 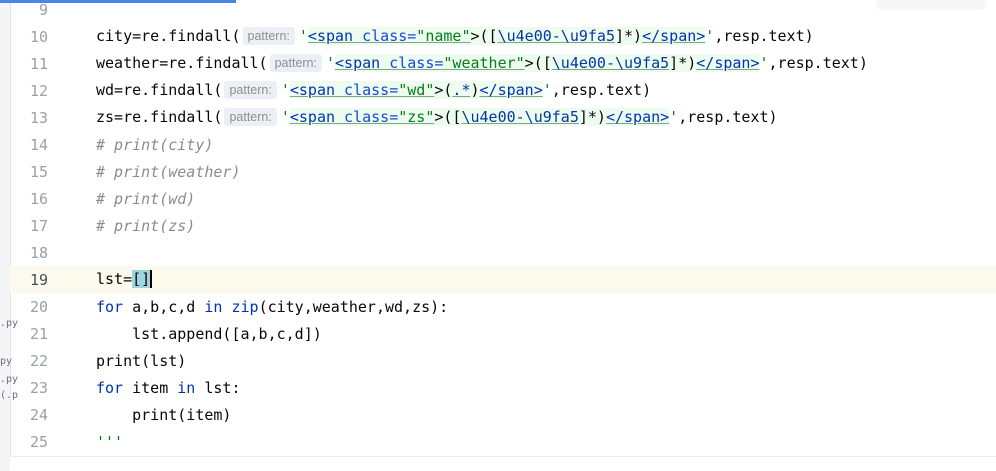 What do you see at coordinates (416, 117) in the screenshot?
I see `html-attr-value: "zs"` at bounding box center [416, 117].